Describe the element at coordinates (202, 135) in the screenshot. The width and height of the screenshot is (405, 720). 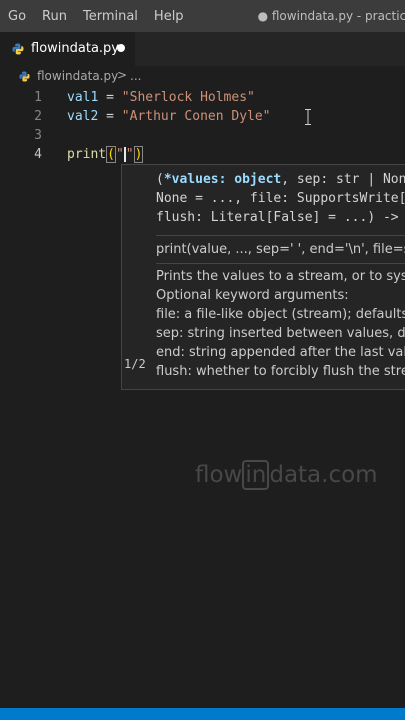
I see `code-line: 3` at that location.